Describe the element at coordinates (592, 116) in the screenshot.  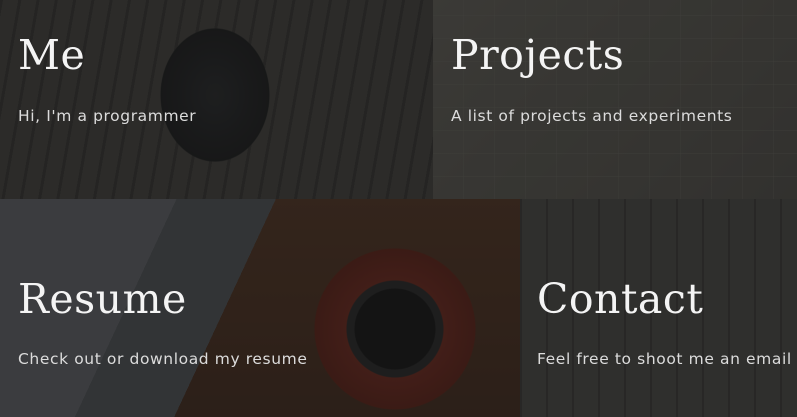
I see `tile-projects-description: A list of projects and experiments` at that location.